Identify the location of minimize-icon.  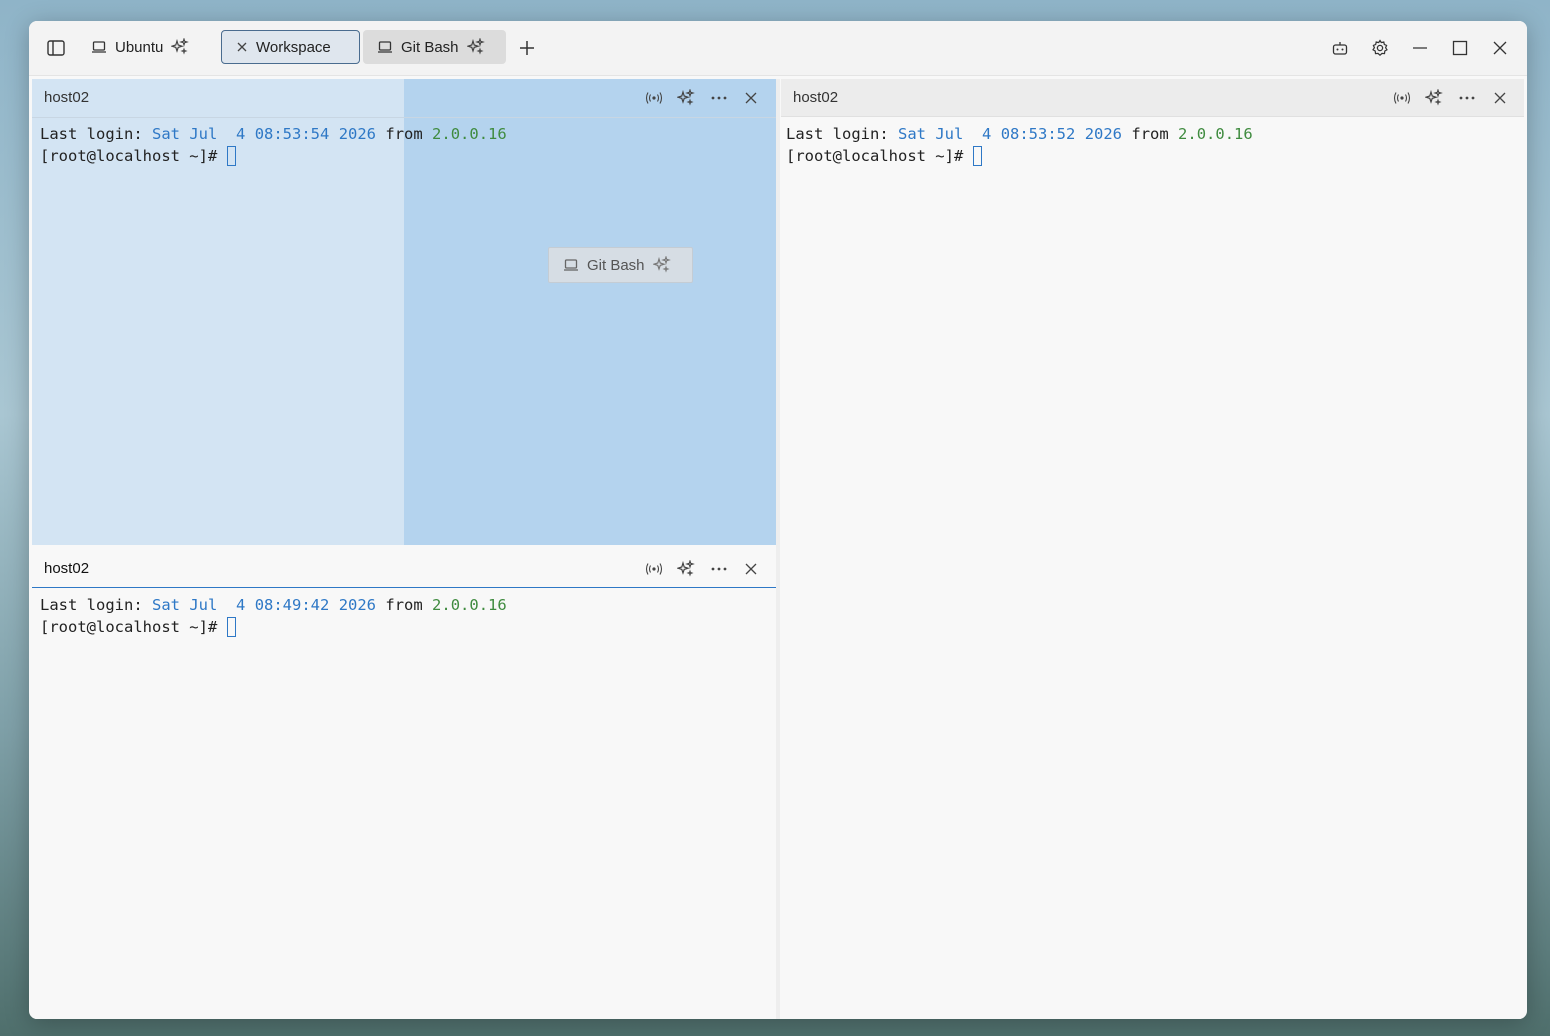
(1420, 48).